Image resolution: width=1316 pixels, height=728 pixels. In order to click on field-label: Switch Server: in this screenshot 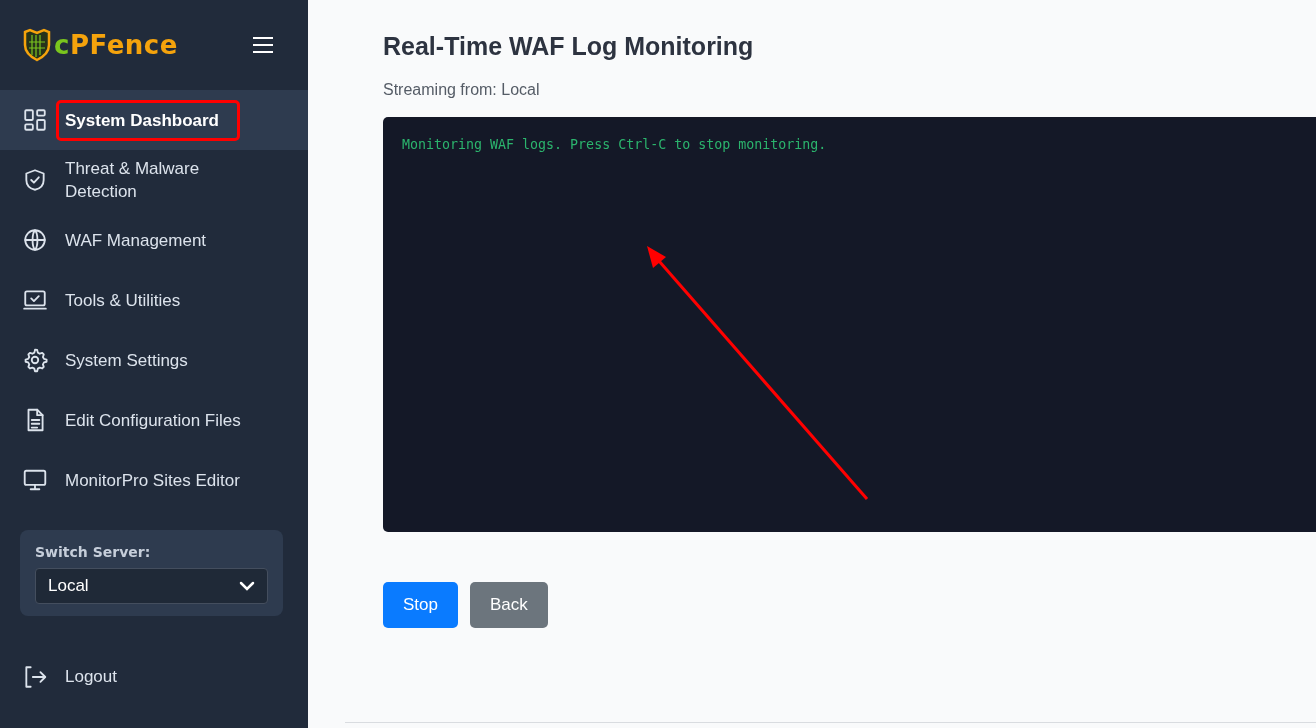, I will do `click(93, 552)`.